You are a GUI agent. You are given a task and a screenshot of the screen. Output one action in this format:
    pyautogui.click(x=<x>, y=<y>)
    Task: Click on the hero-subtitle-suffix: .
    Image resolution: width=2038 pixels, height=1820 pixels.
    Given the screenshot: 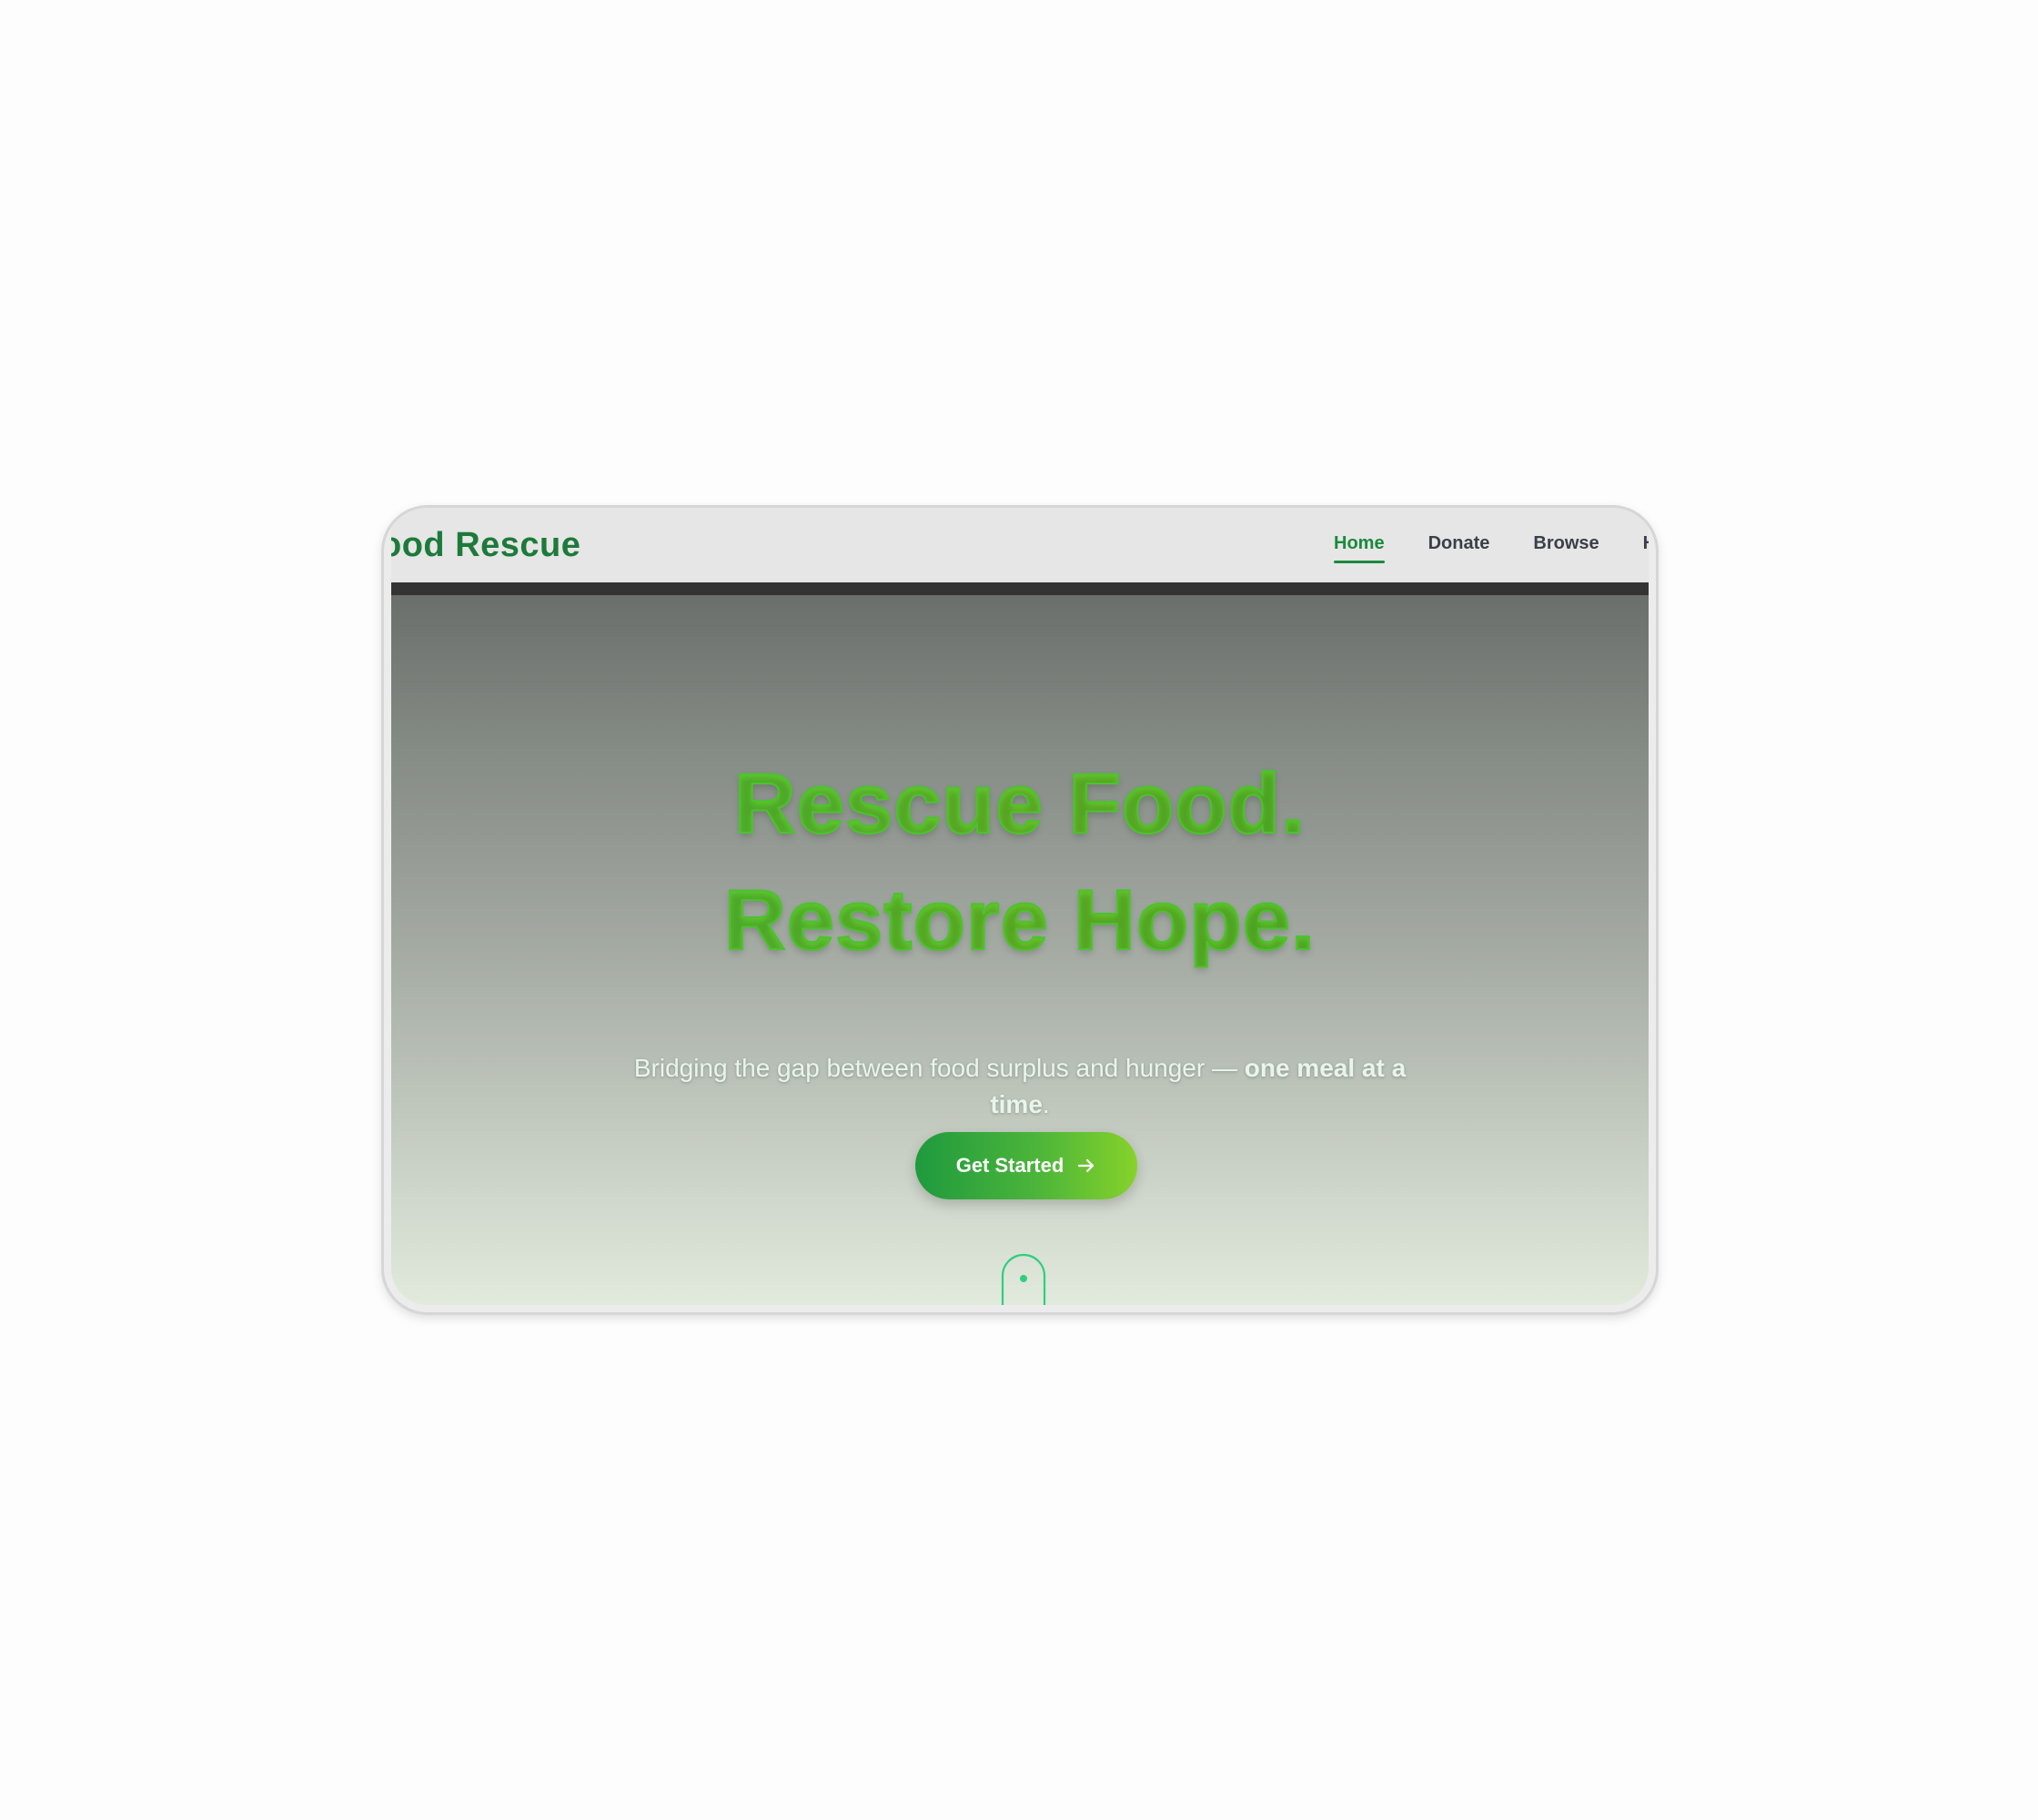 What is the action you would take?
    pyautogui.click(x=1046, y=1104)
    